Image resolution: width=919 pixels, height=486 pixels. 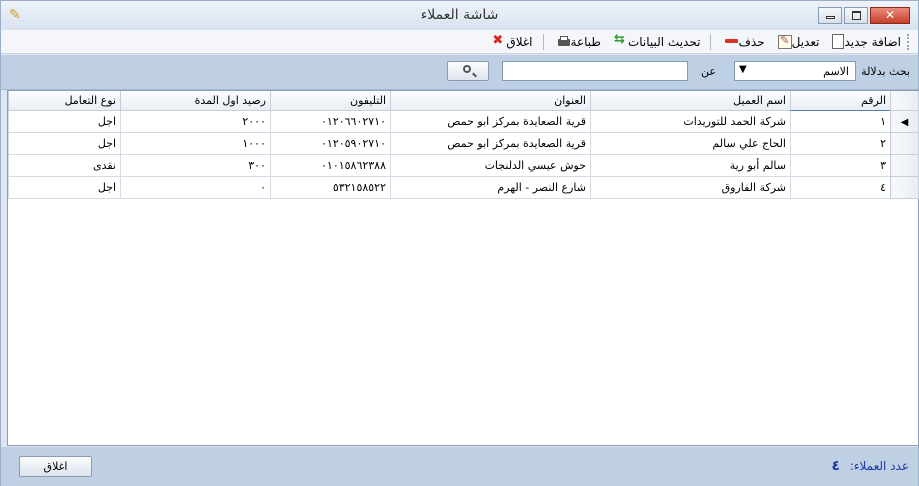 What do you see at coordinates (195, 187) in the screenshot?
I see `cell-opening-balance: ٠` at bounding box center [195, 187].